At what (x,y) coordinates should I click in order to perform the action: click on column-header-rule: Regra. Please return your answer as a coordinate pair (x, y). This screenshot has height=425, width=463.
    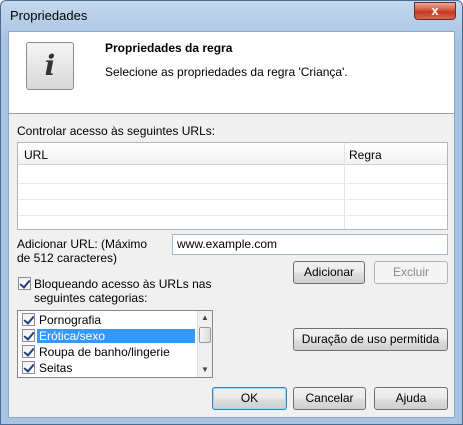
    Looking at the image, I should click on (365, 155).